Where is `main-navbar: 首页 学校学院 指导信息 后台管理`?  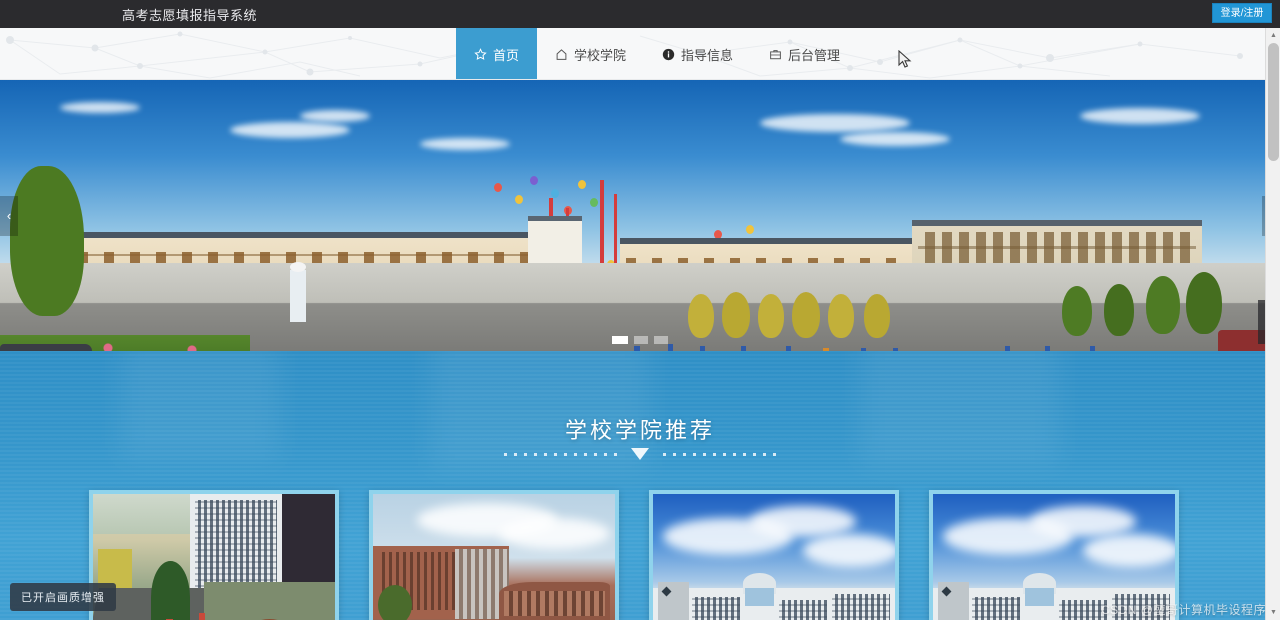
main-navbar: 首页 学校学院 指导信息 后台管理 is located at coordinates (640, 54).